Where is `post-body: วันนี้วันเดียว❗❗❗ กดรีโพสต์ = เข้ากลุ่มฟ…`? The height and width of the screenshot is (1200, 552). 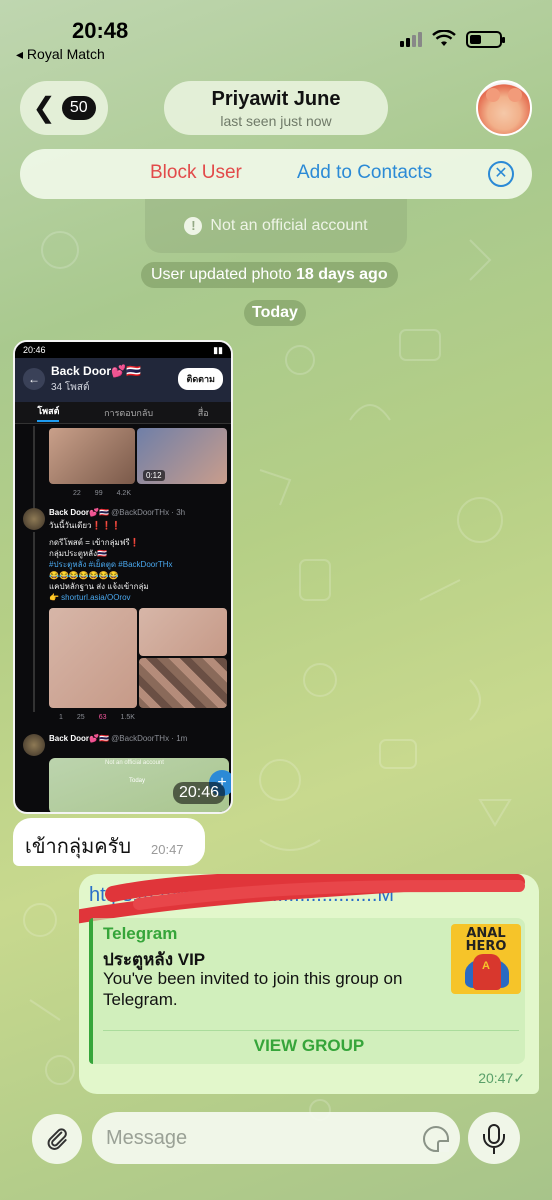
post-body: วันนี้วันเดียว❗❗❗ กดรีโพสต์ = เข้ากลุ่มฟ… is located at coordinates (139, 561).